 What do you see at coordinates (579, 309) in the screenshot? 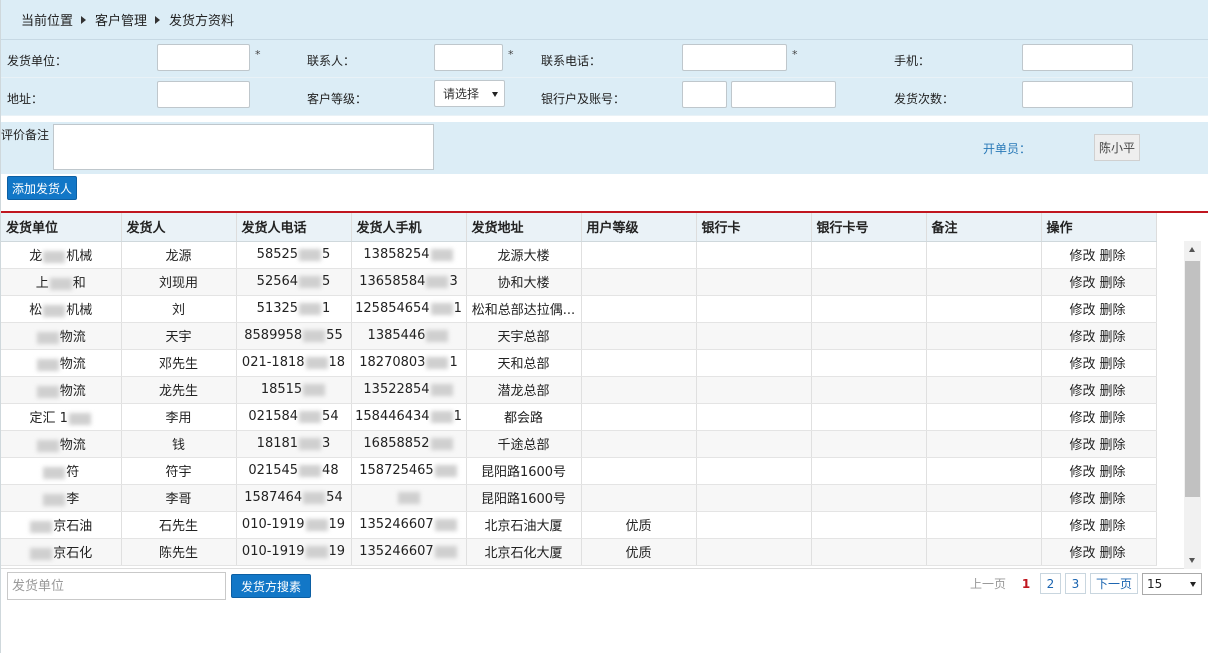
I see `table-row: 松 机械 刘 51325 1 125854654 1 松和总部达拉偶... 修改 删除` at bounding box center [579, 309].